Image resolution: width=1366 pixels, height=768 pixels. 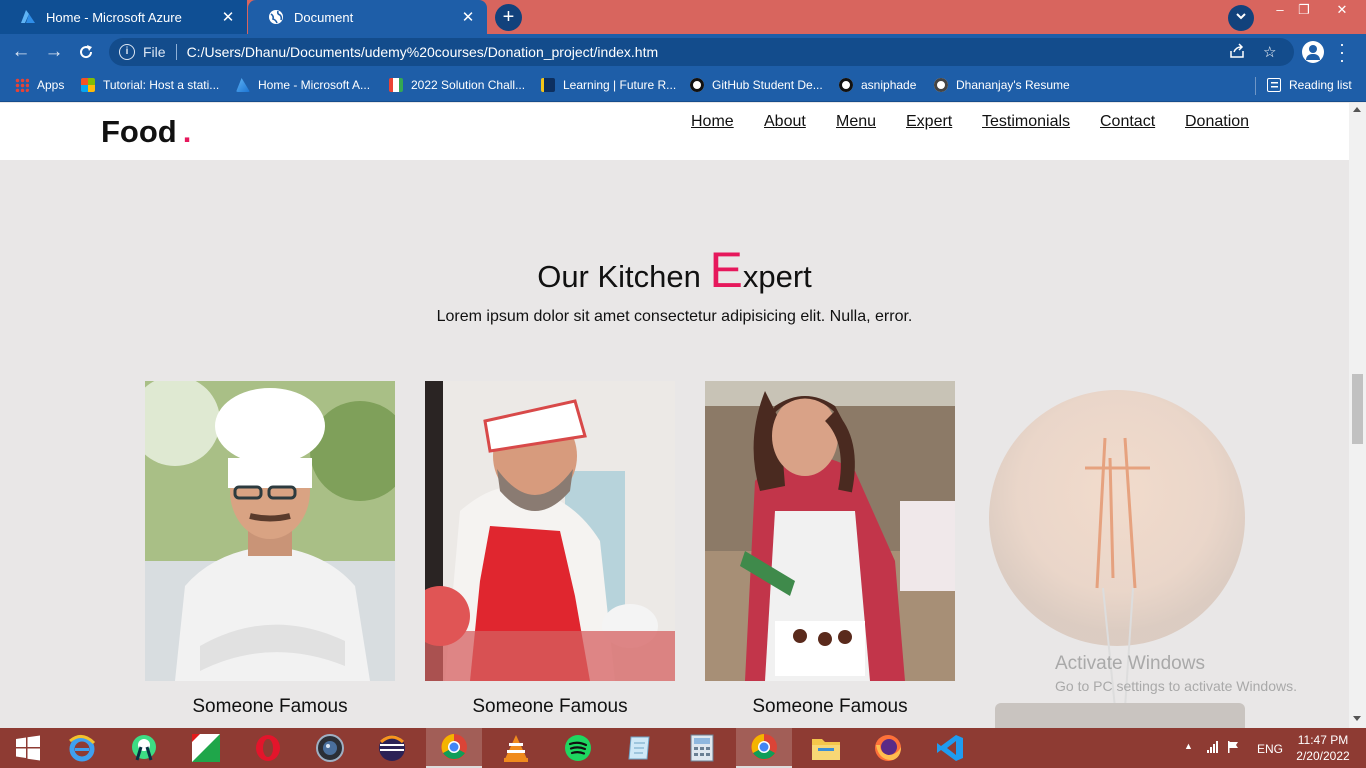 I want to click on eclipse-icon, so click(x=392, y=748).